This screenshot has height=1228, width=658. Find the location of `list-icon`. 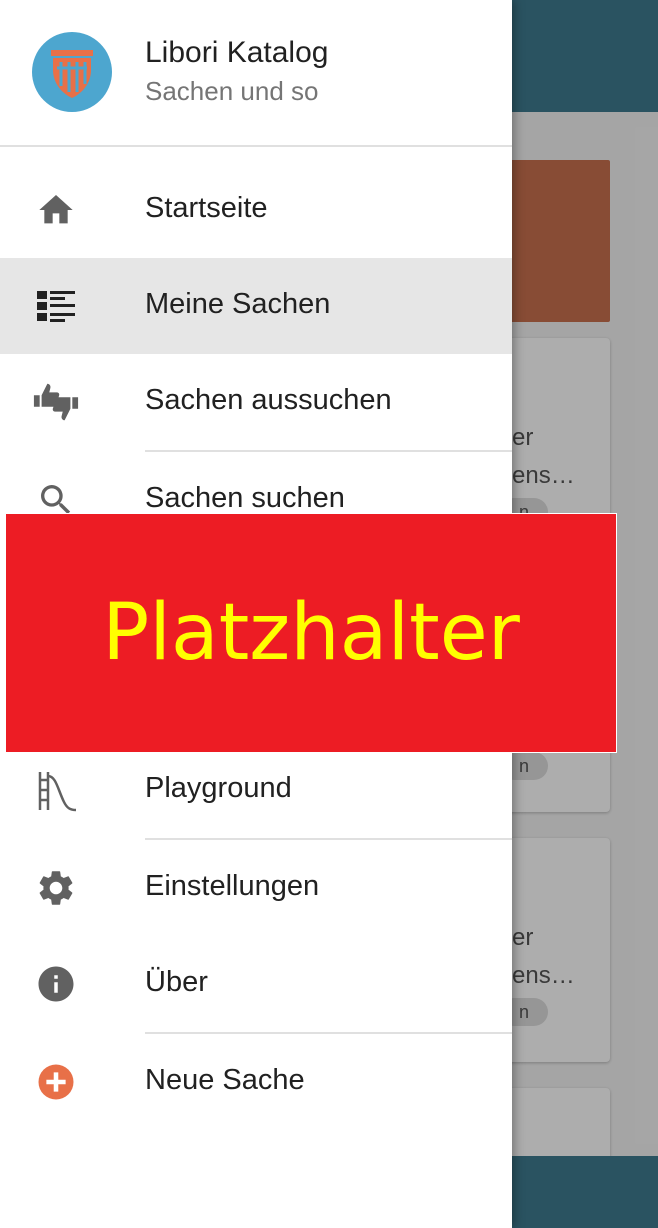

list-icon is located at coordinates (56, 306).